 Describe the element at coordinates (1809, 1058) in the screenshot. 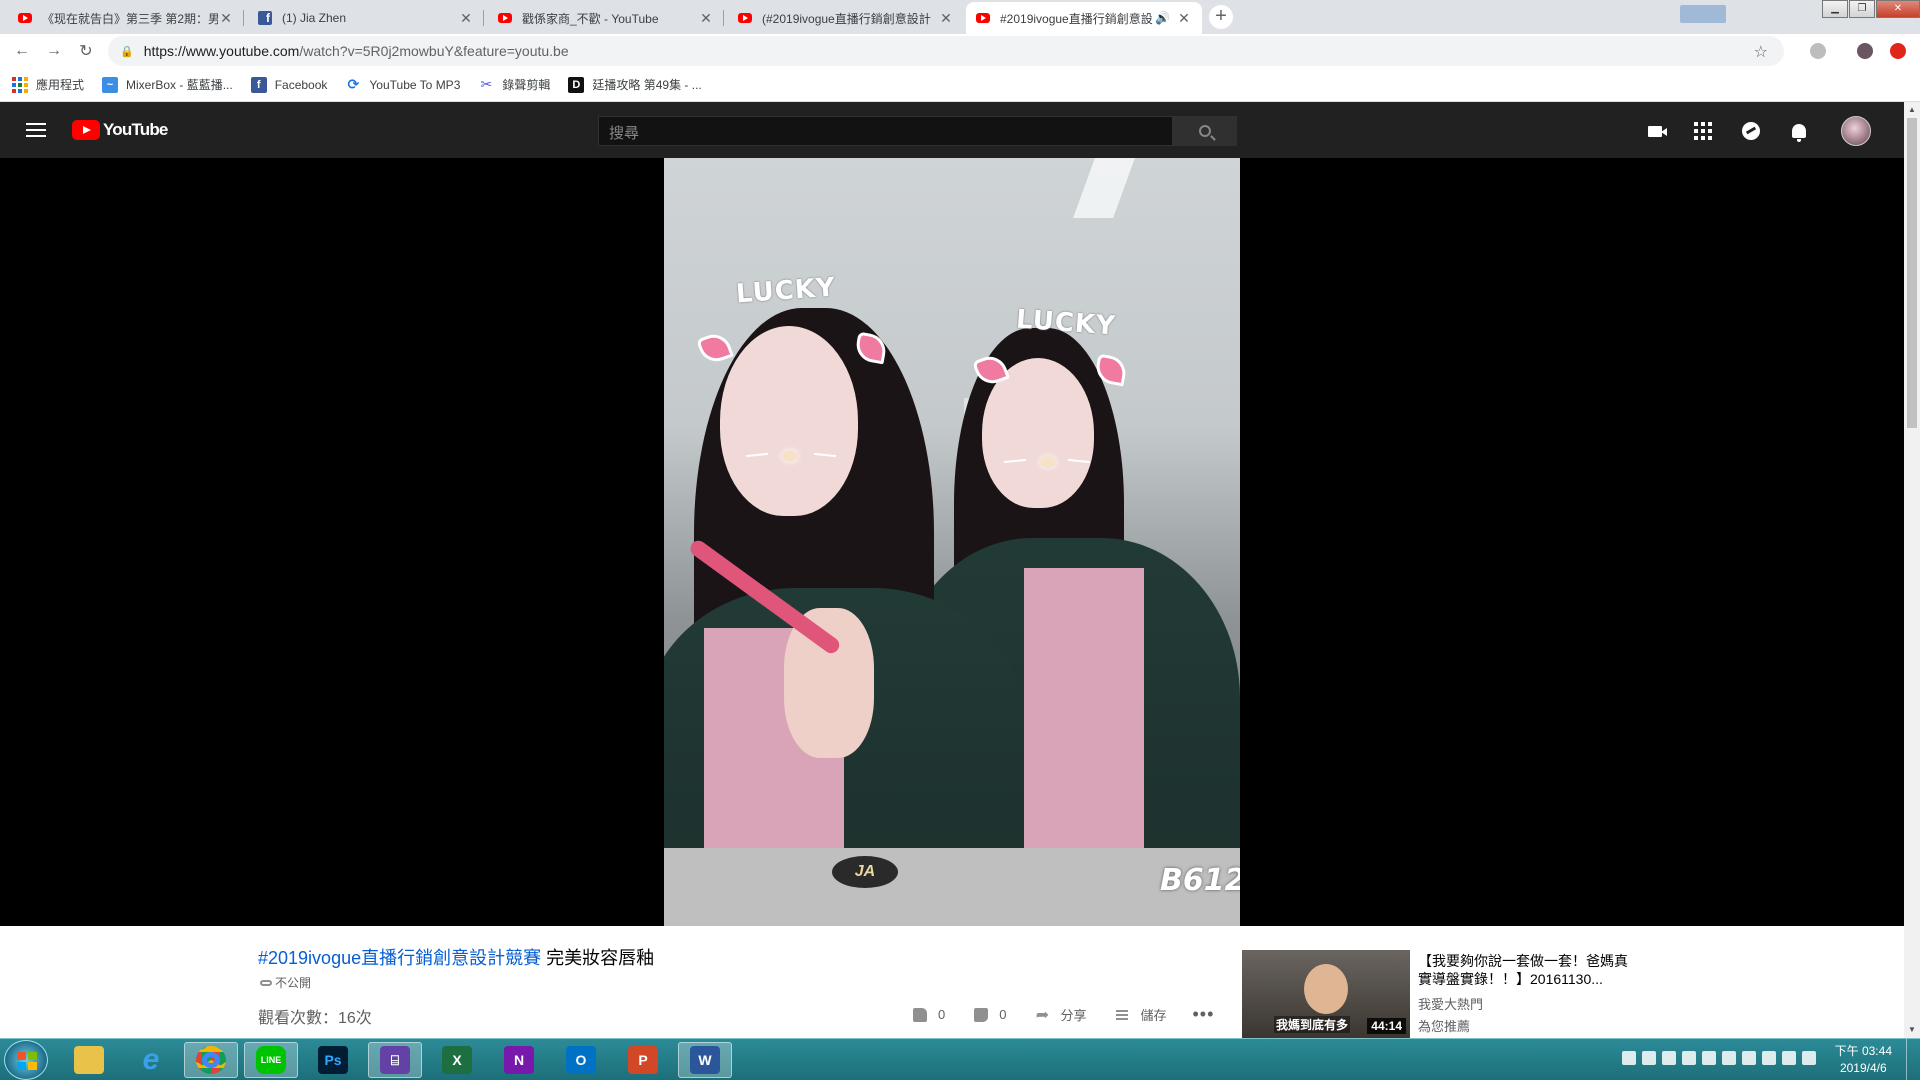

I see `network-icon` at that location.